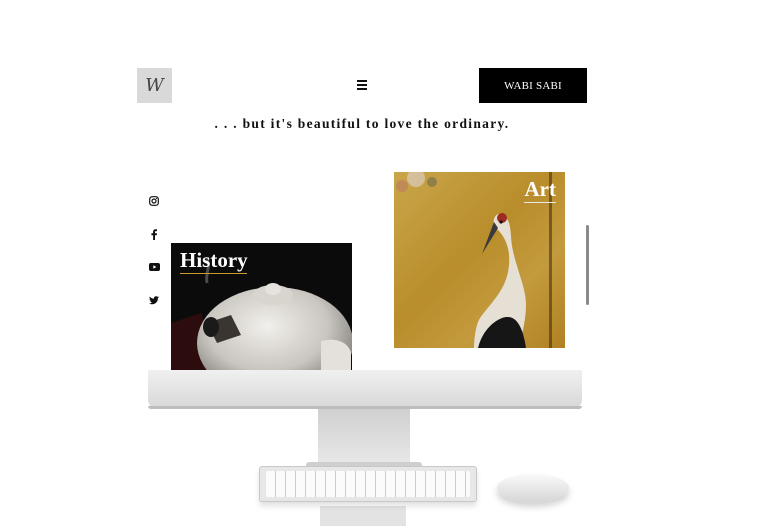 This screenshot has width=777, height=526. I want to click on logo: W, so click(154, 85).